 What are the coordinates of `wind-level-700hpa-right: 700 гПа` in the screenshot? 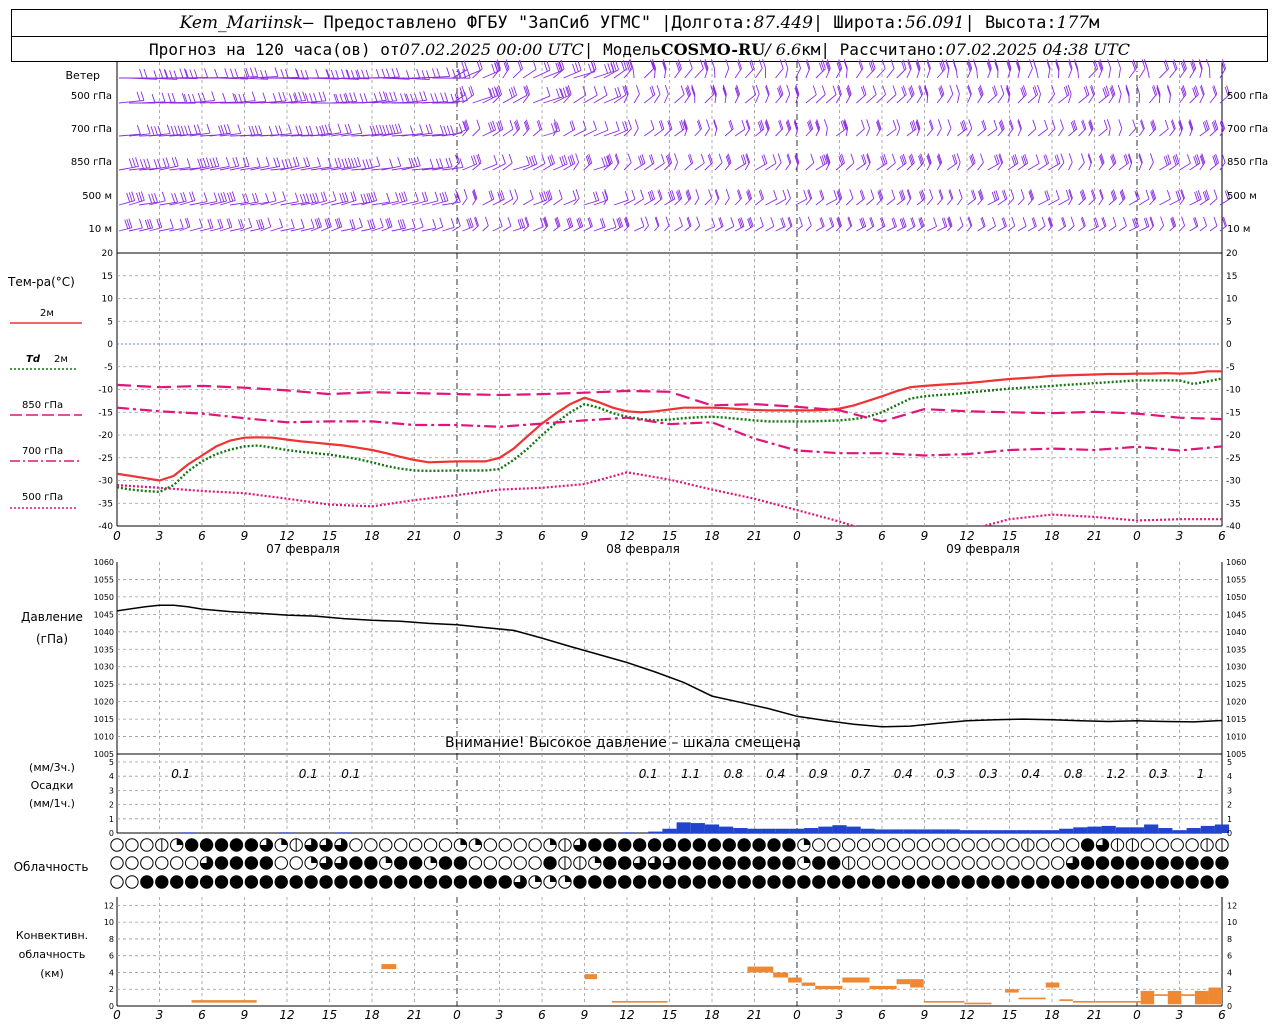 It's located at (1247, 129).